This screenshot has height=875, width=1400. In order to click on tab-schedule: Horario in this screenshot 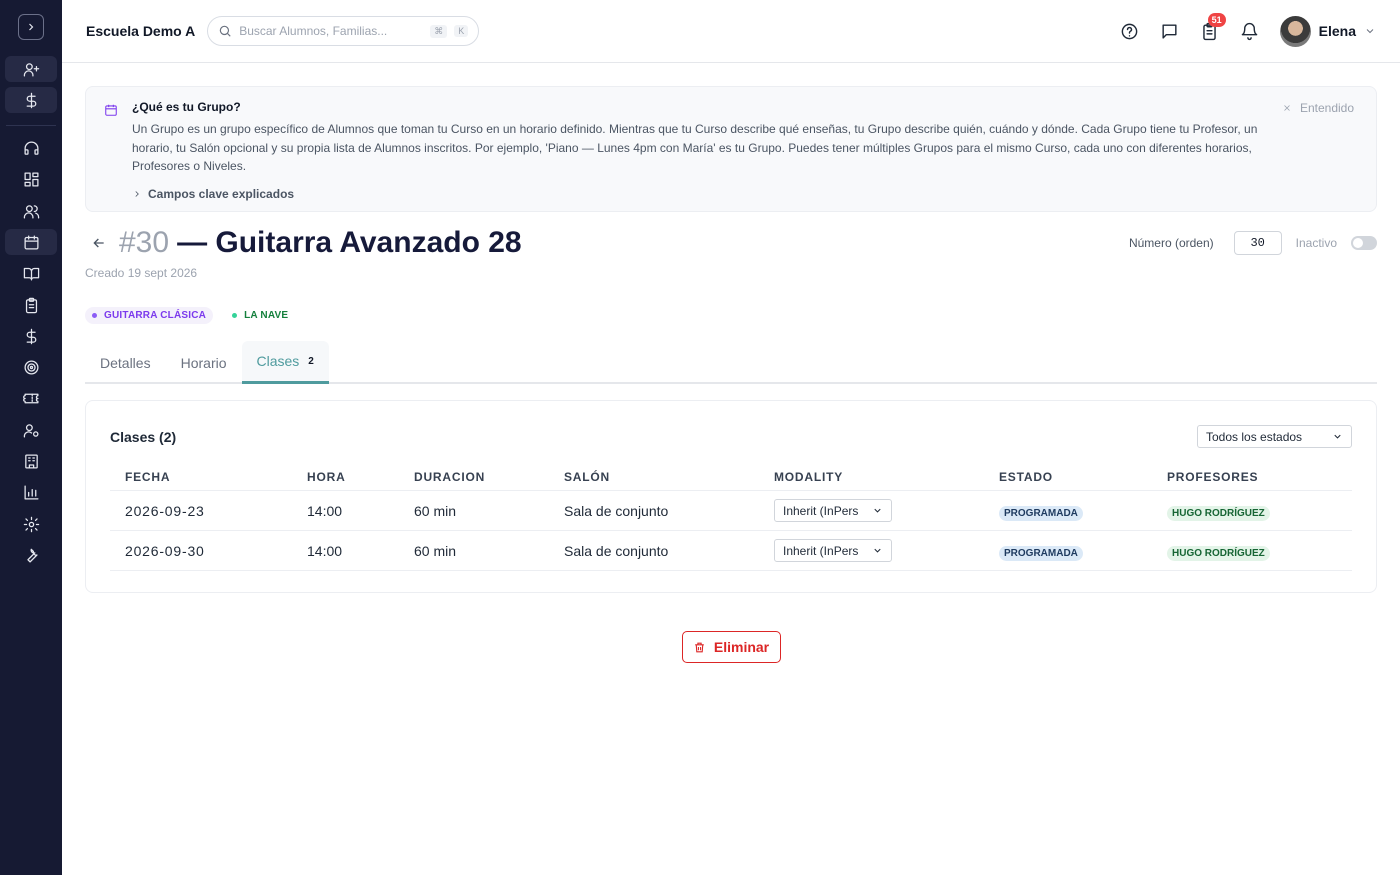, I will do `click(204, 362)`.